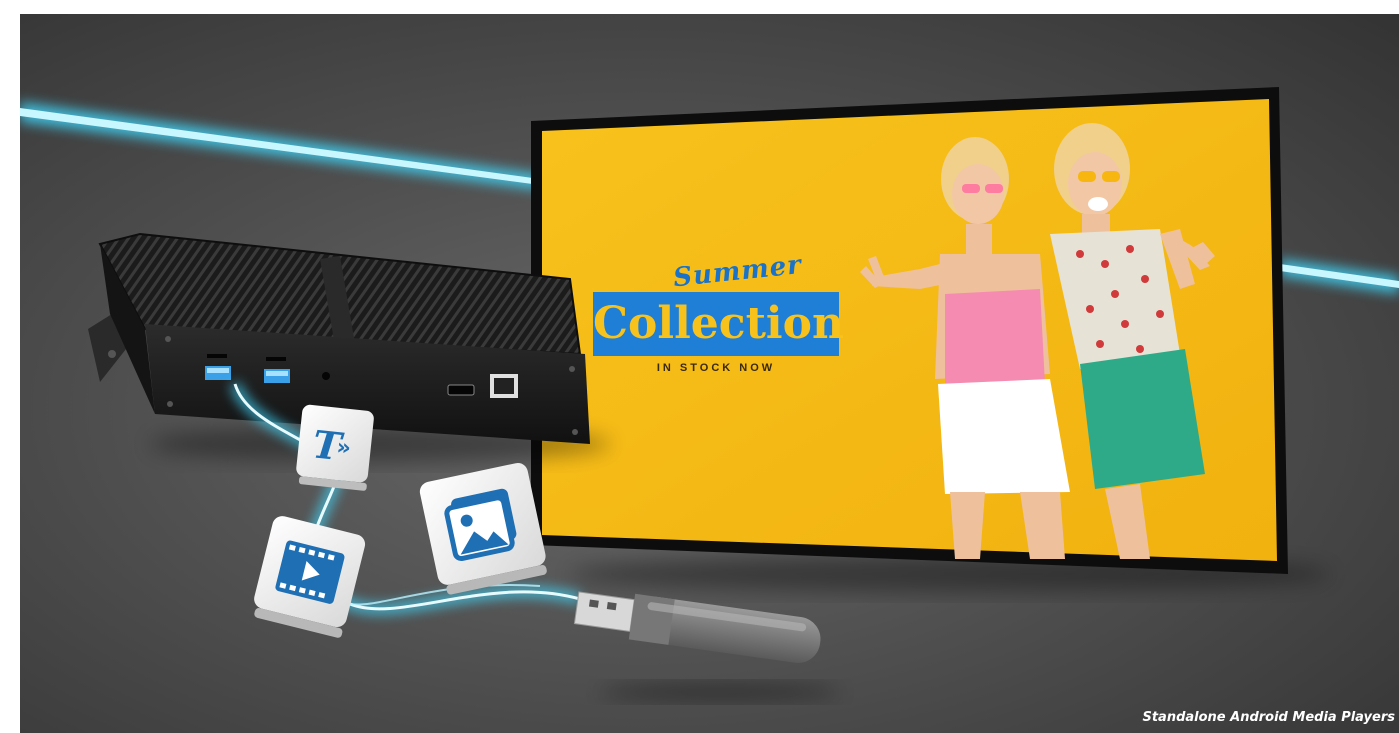  I want to click on text-tile-icon: T », so click(335, 447).